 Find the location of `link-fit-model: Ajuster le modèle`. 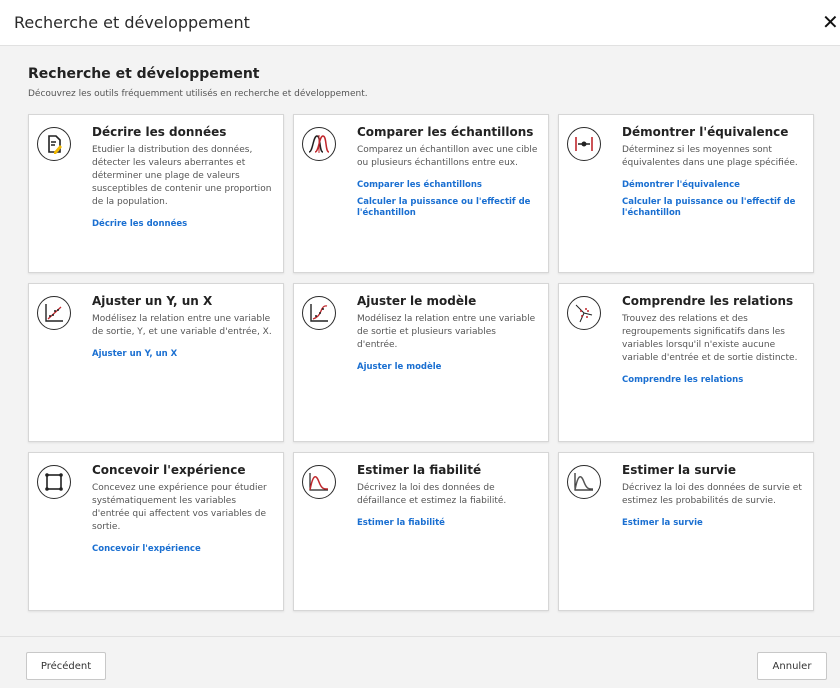

link-fit-model: Ajuster le modèle is located at coordinates (447, 367).